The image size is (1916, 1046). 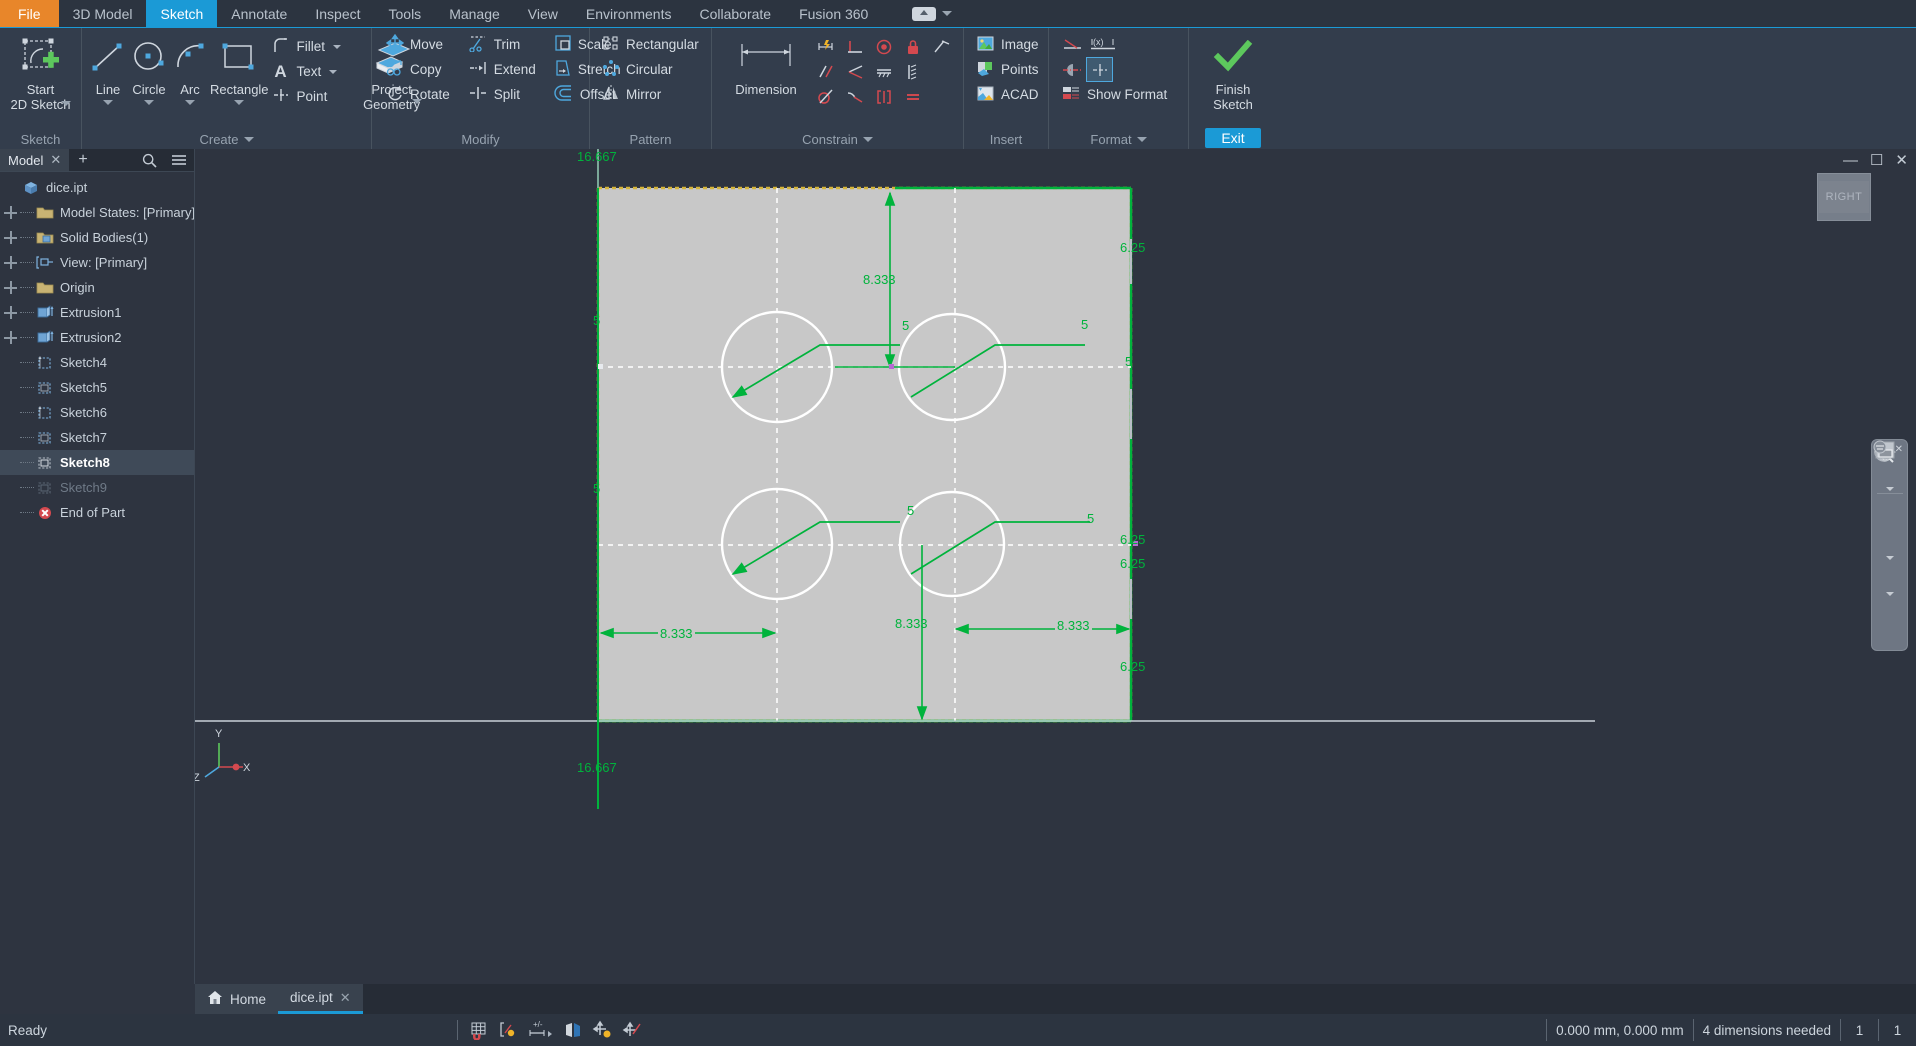 I want to click on show-format-button: Show Format, so click(x=1116, y=94).